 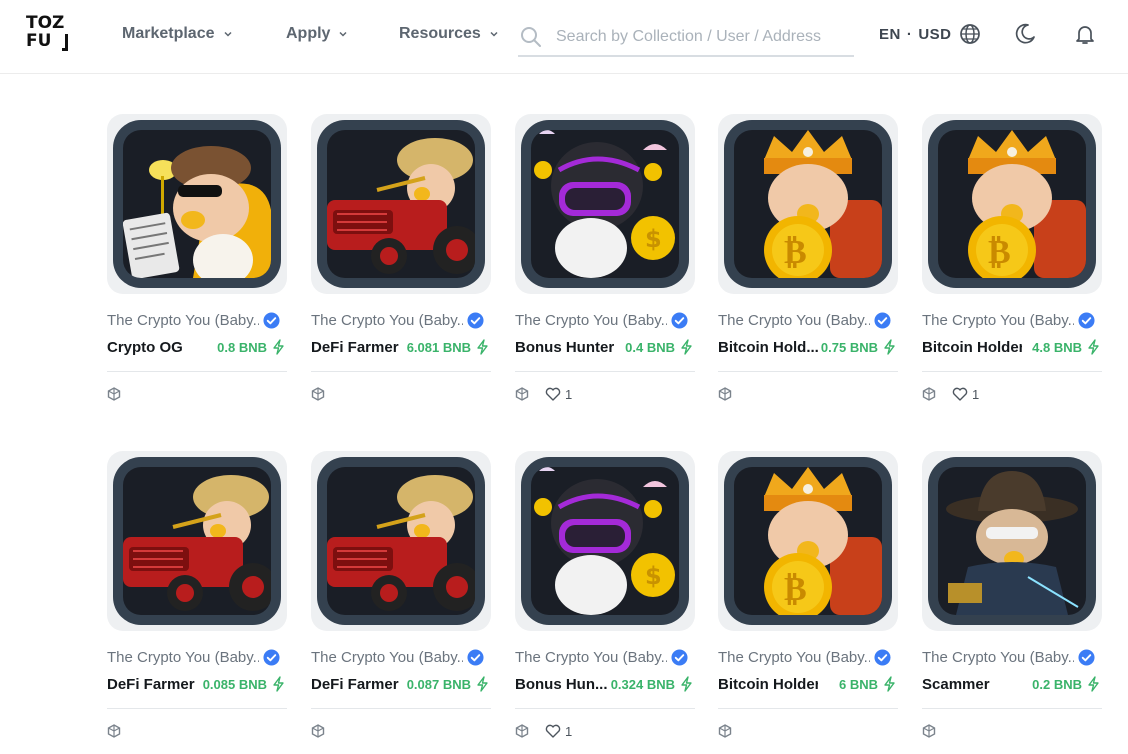 I want to click on nav-apply: Apply, so click(x=317, y=34).